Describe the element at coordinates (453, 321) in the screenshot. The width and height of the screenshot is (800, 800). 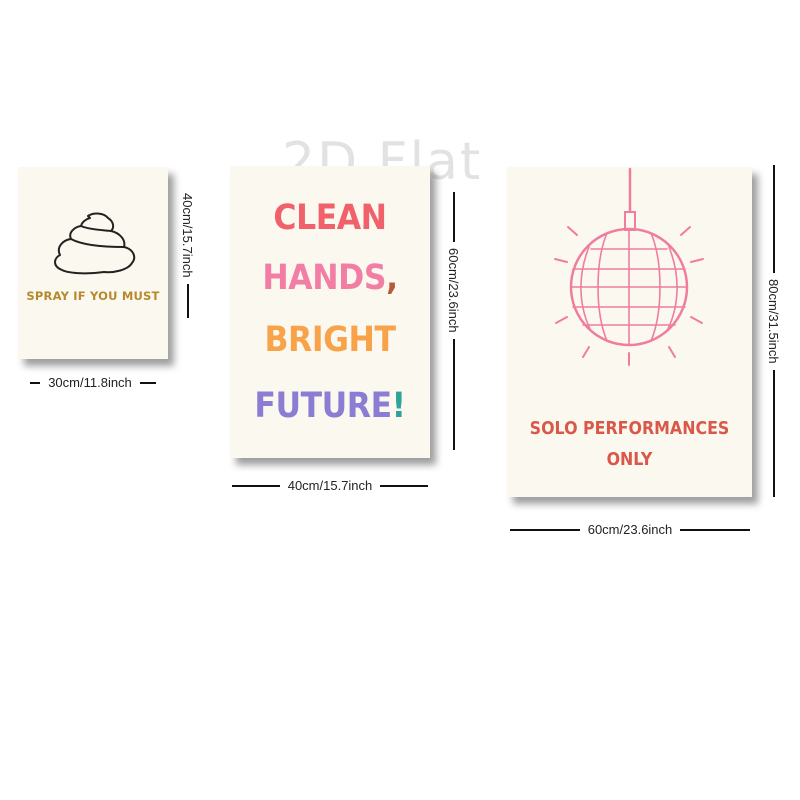
I see `height-dimension-mid: 60cm/23.6inch` at that location.